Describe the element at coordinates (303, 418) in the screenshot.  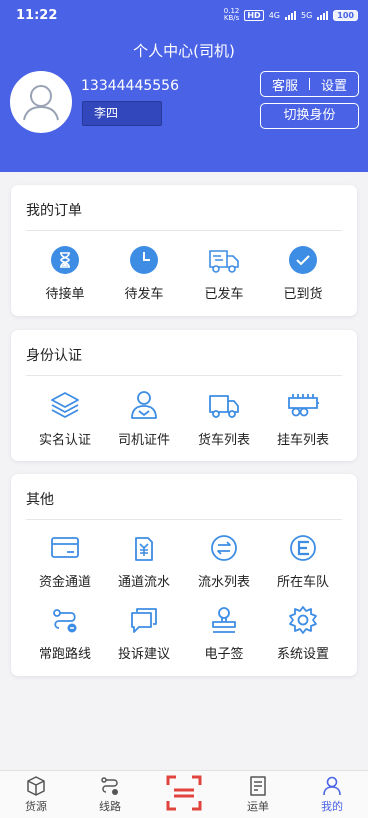
I see `trailer-list: 挂车列表` at that location.